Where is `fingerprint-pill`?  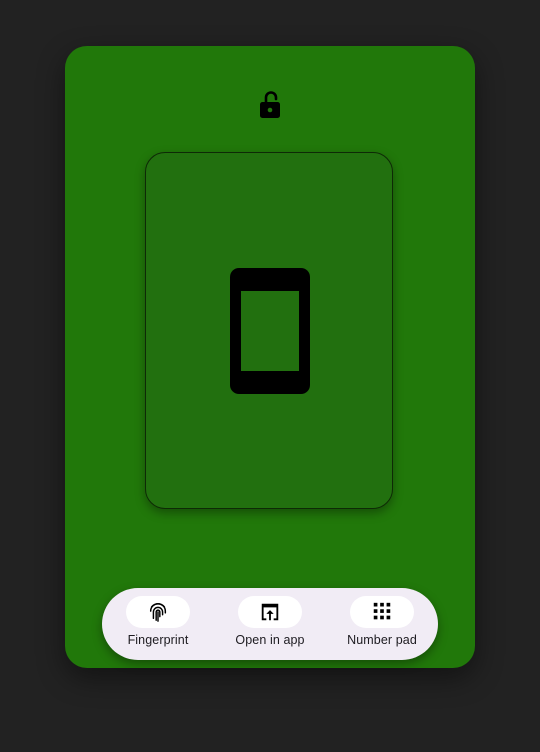
fingerprint-pill is located at coordinates (158, 612).